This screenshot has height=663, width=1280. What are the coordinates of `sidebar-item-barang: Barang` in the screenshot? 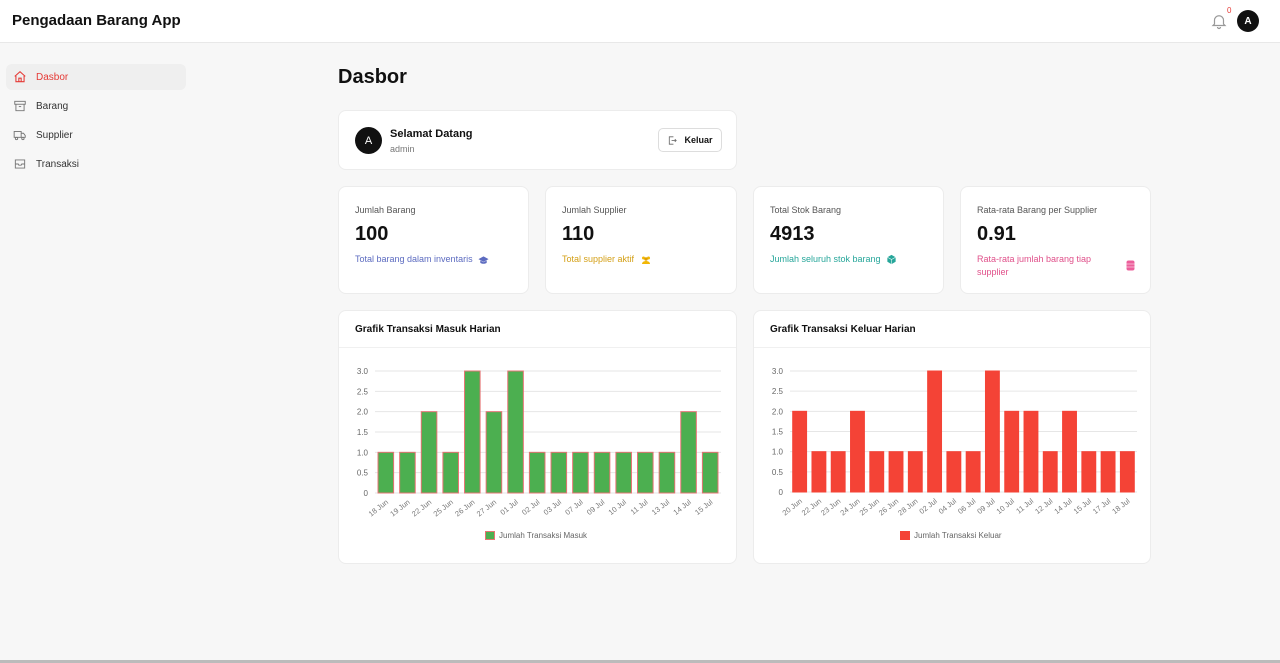 It's located at (96, 106).